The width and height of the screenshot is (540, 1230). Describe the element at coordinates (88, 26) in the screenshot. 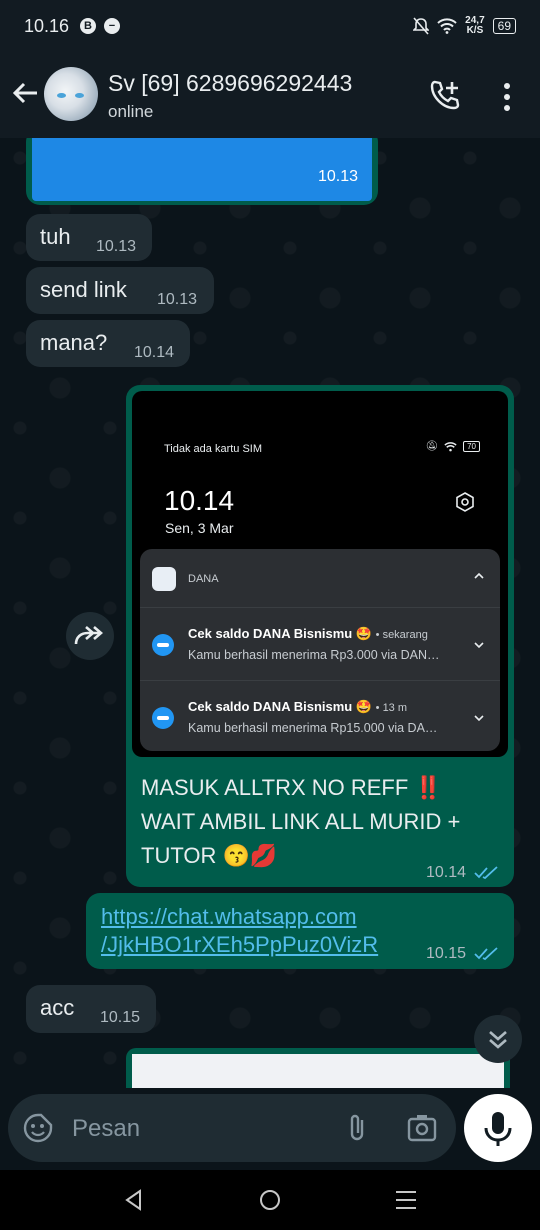

I see `b-notification-icon: B` at that location.